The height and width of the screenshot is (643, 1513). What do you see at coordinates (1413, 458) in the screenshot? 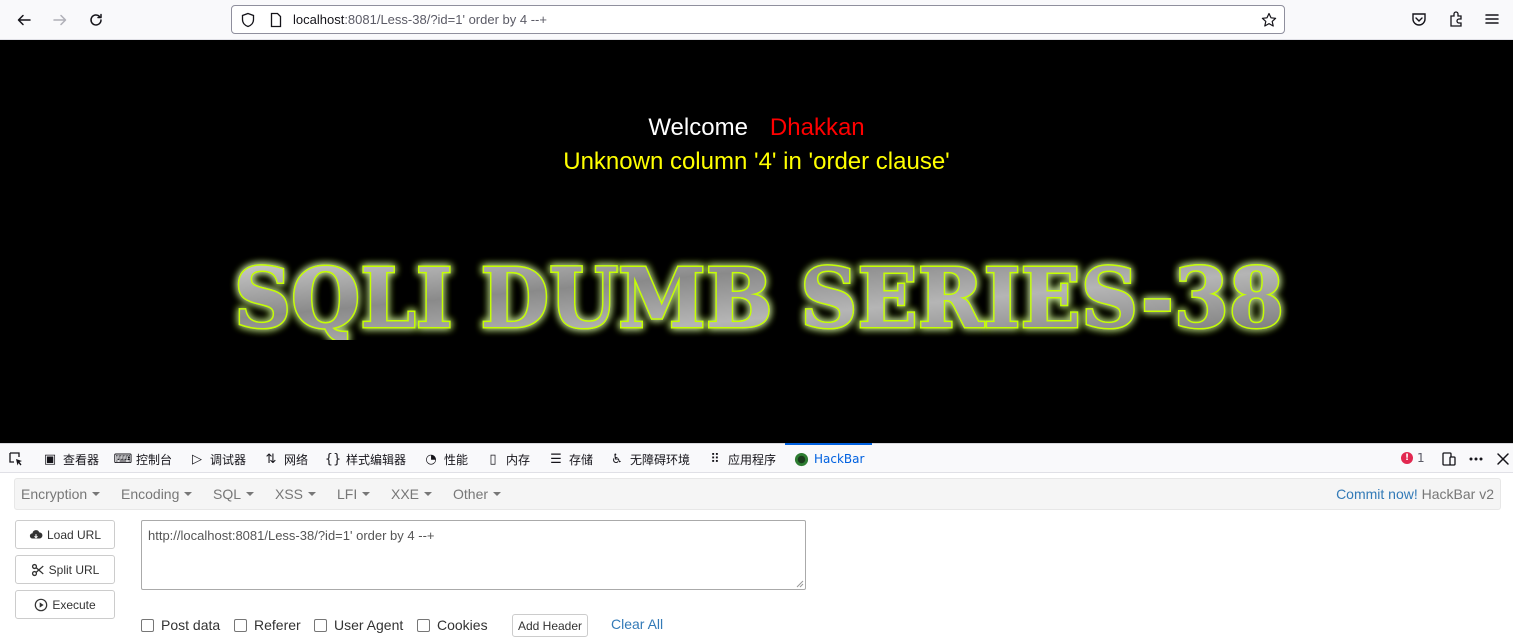
I see `error-count-badge: ! 1` at bounding box center [1413, 458].